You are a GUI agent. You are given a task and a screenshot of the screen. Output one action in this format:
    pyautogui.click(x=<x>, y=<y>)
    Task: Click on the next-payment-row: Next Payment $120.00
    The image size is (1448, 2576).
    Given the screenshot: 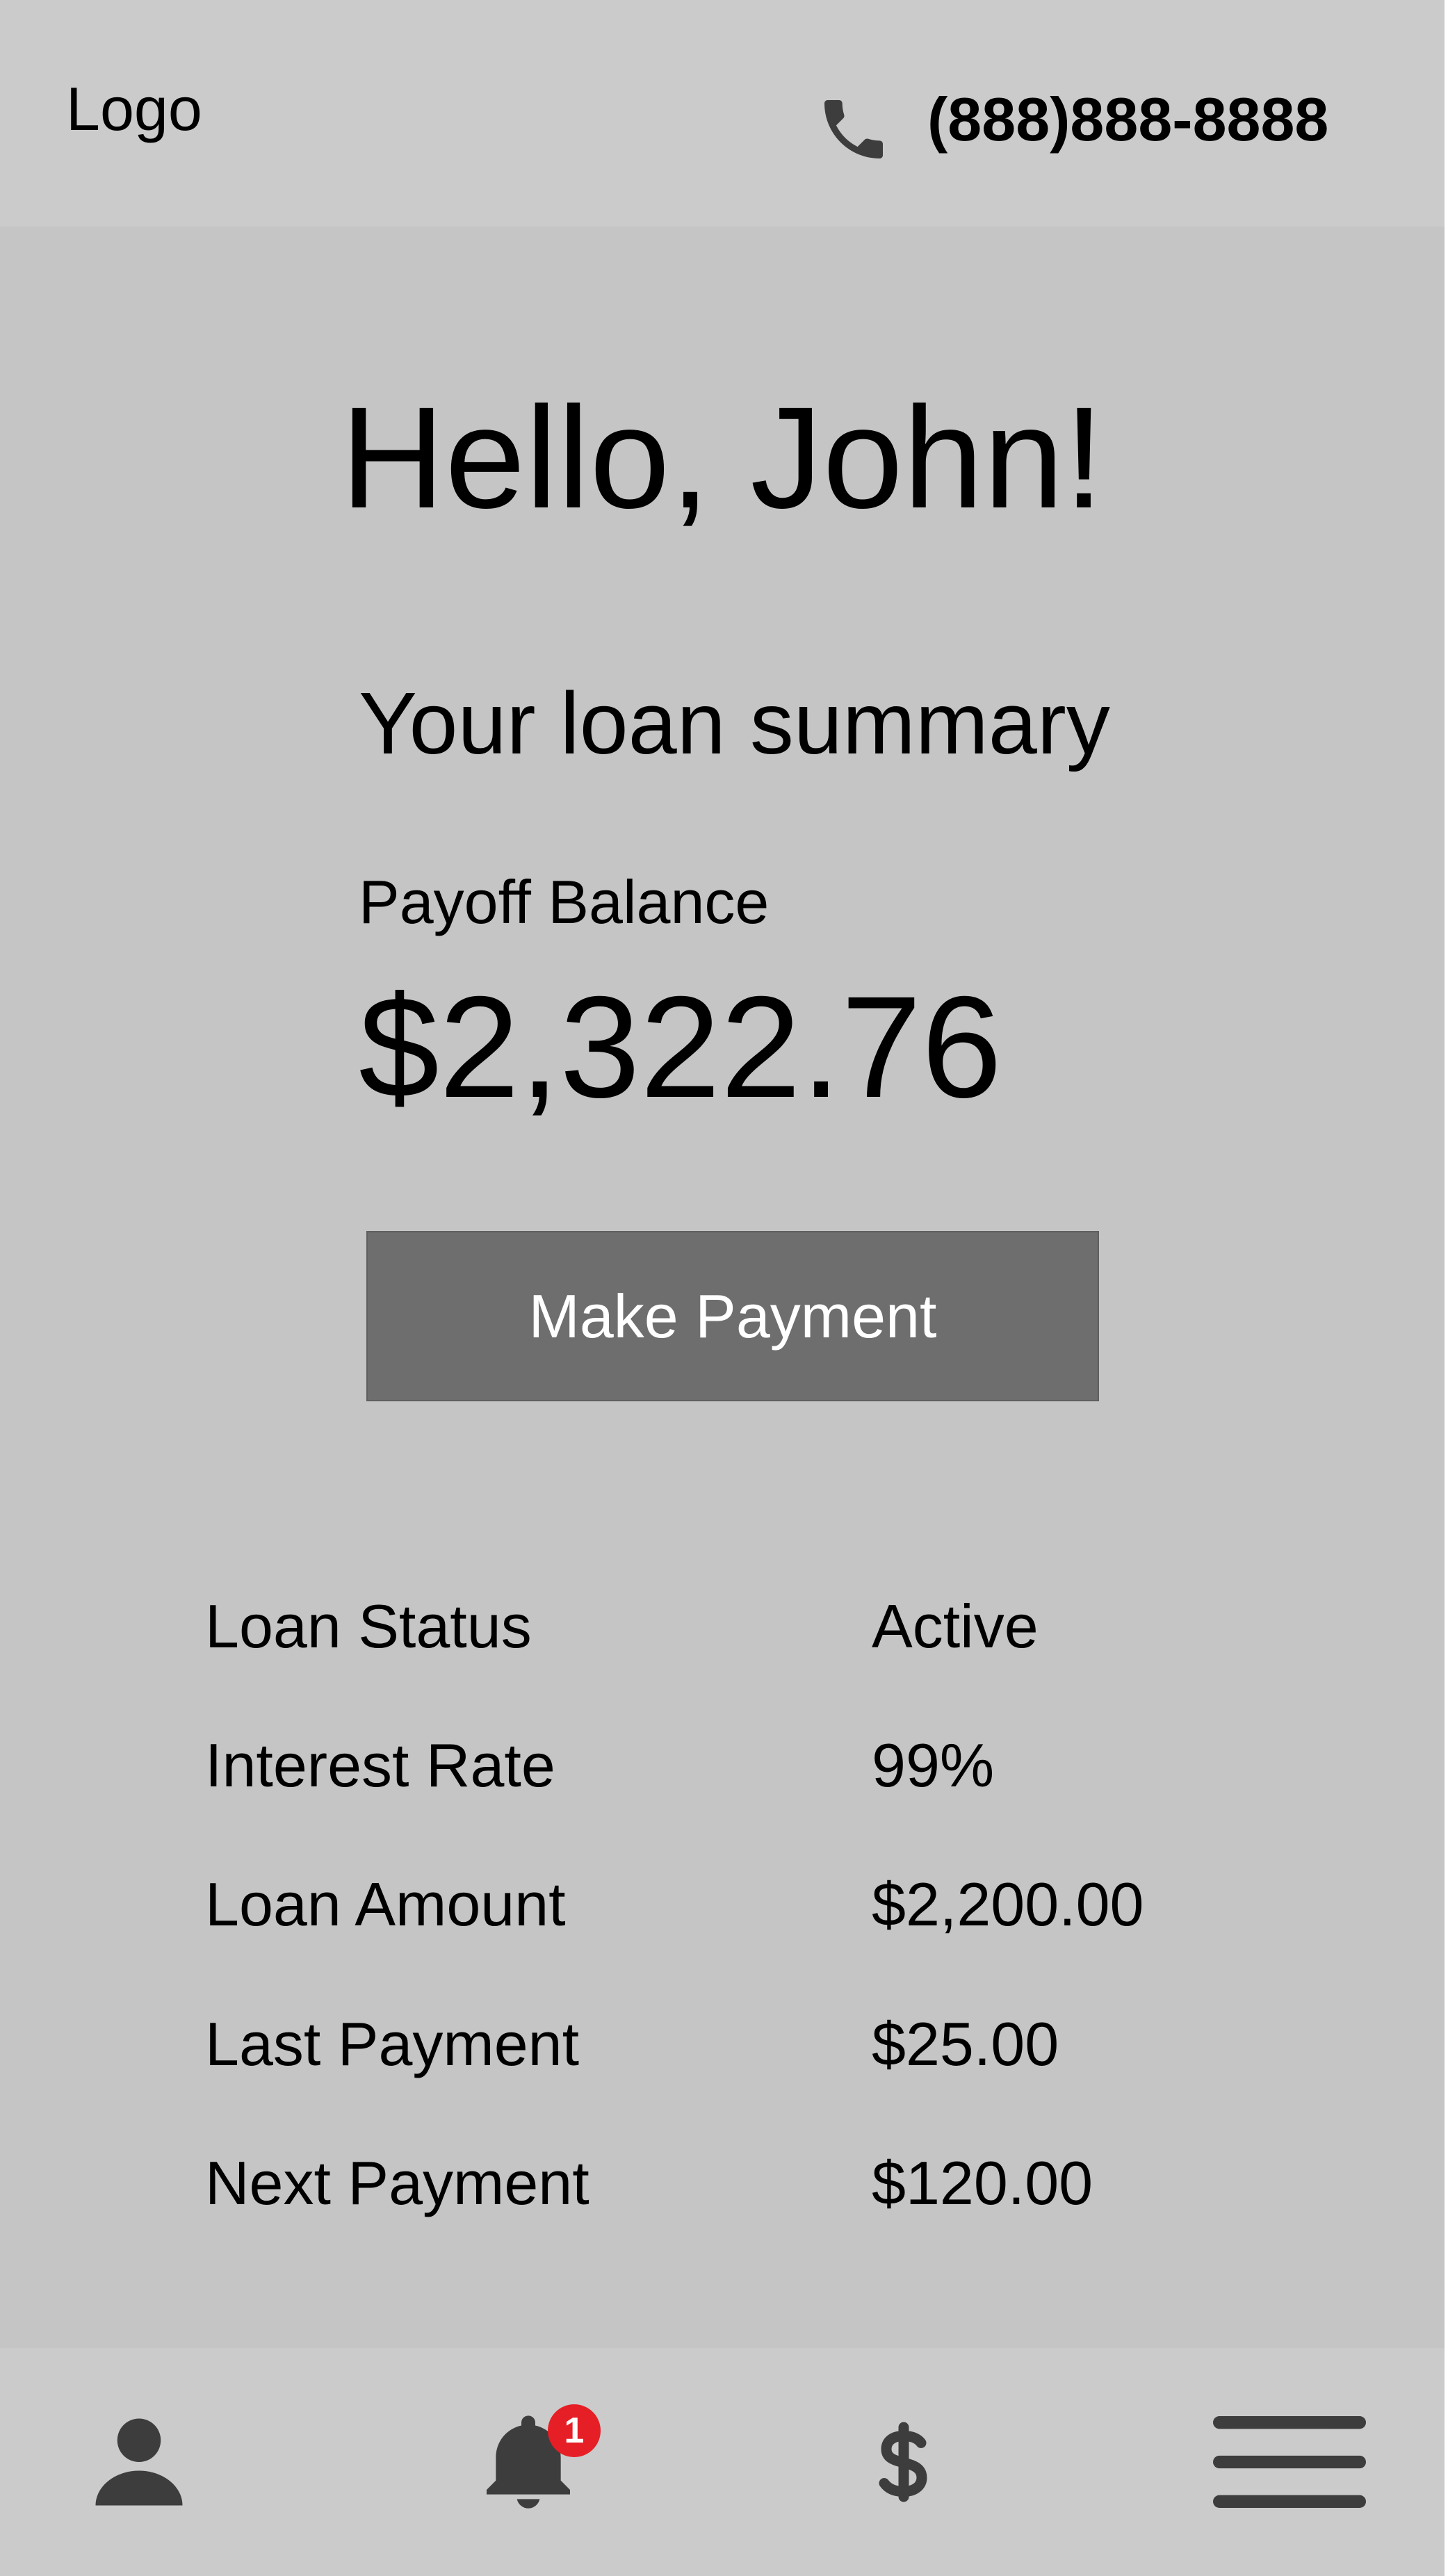 What is the action you would take?
    pyautogui.click(x=722, y=2194)
    